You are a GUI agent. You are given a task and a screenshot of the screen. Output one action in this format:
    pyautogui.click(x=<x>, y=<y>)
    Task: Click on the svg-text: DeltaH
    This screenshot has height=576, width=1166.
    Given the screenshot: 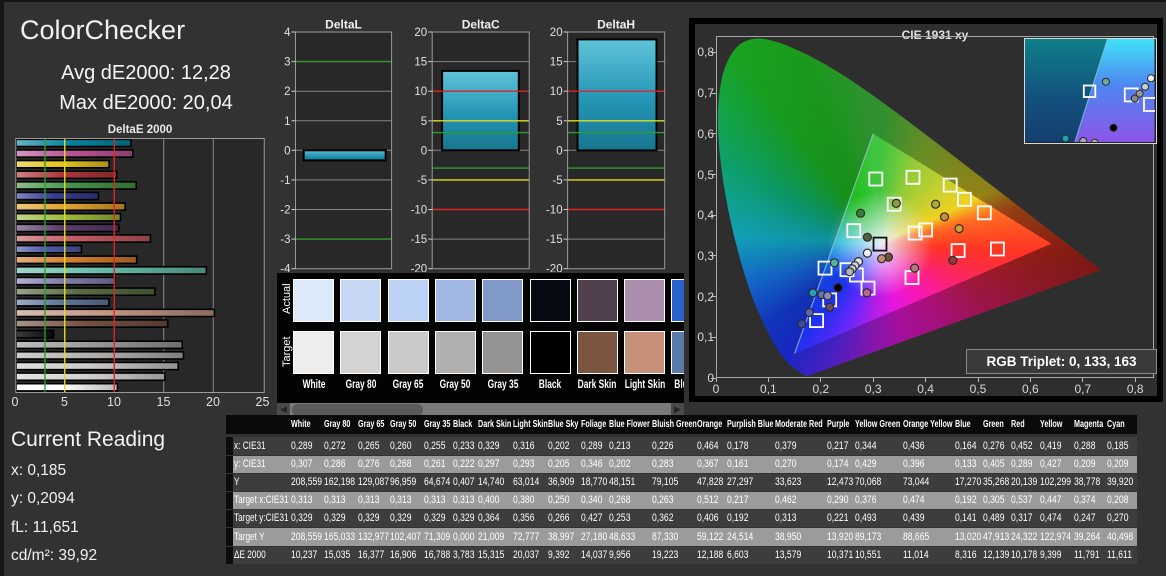 What is the action you would take?
    pyautogui.click(x=616, y=25)
    